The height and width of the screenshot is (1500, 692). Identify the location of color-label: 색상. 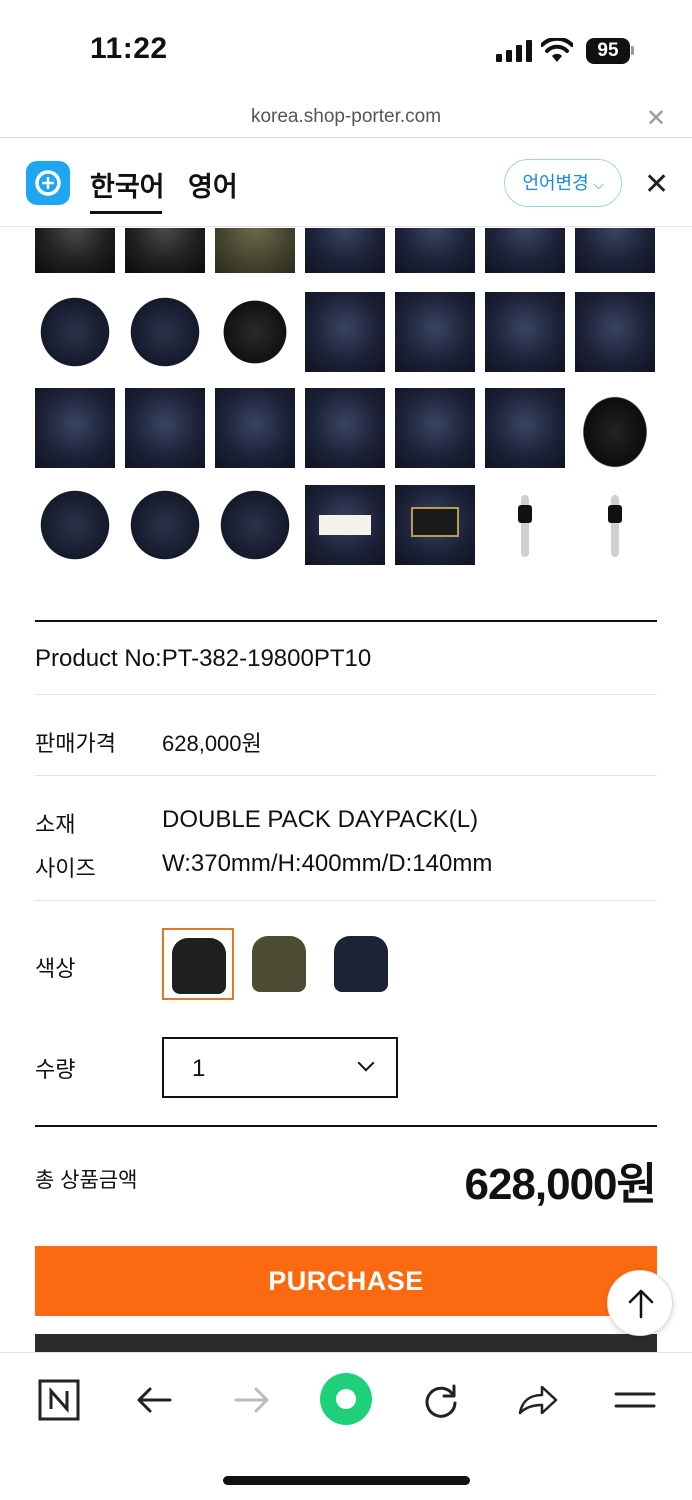
(55, 968).